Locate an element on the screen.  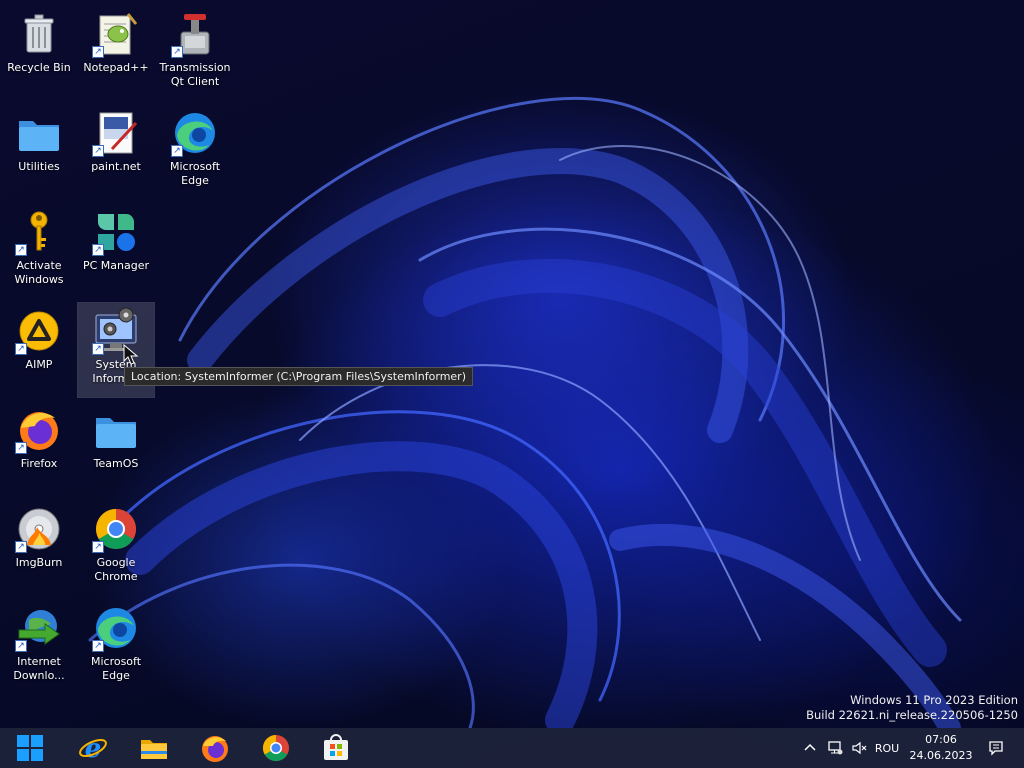
desktop-icon-imgburn: ↗ ImgBurn is located at coordinates (39, 548).